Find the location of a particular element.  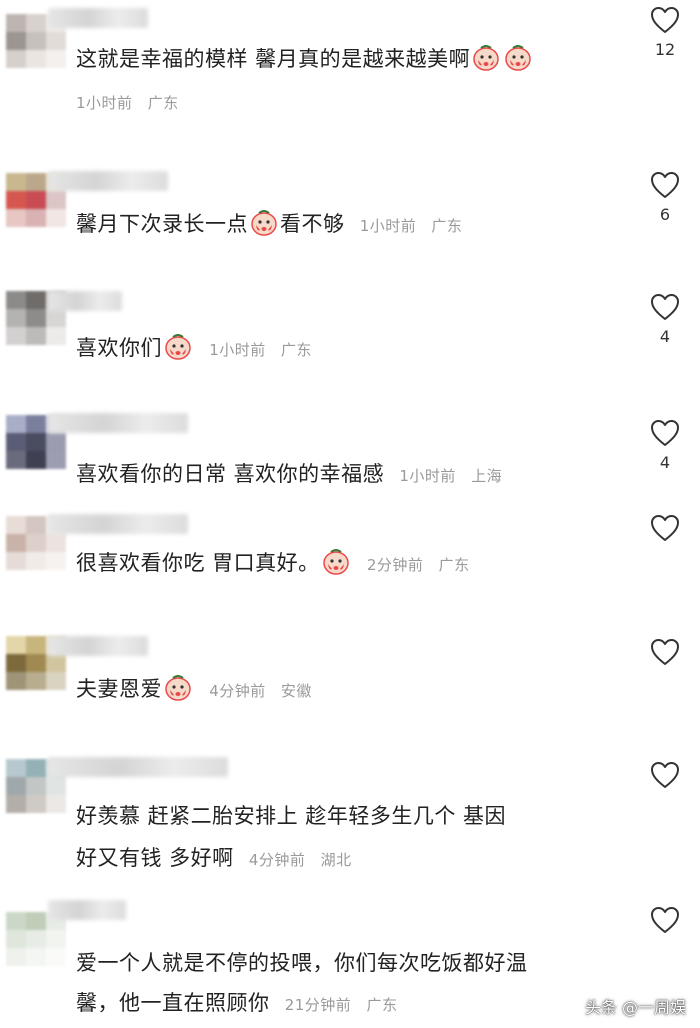

comment-text: 喜欢看你的日常 喜欢你的幸福感 1小时前 上海 is located at coordinates (289, 474).